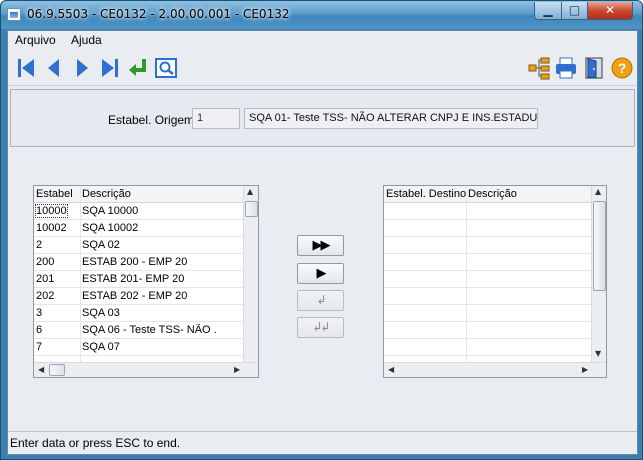  Describe the element at coordinates (548, 11) in the screenshot. I see `minimize-button: ▁` at that location.